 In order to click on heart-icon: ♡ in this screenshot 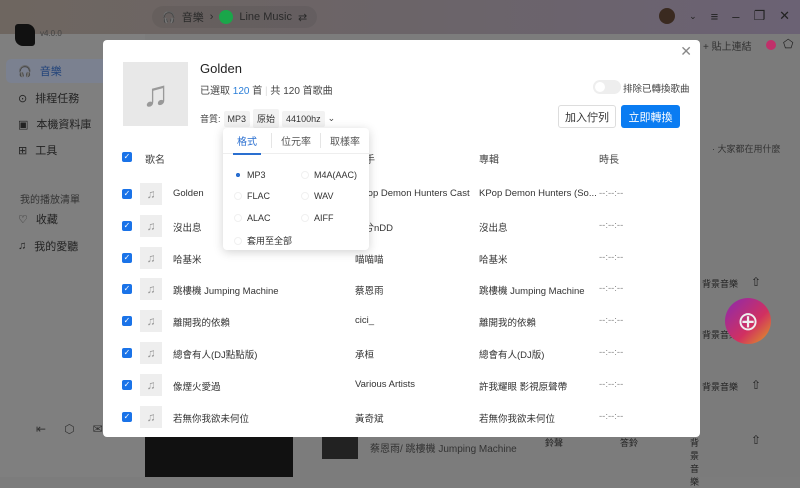, I will do `click(23, 219)`.